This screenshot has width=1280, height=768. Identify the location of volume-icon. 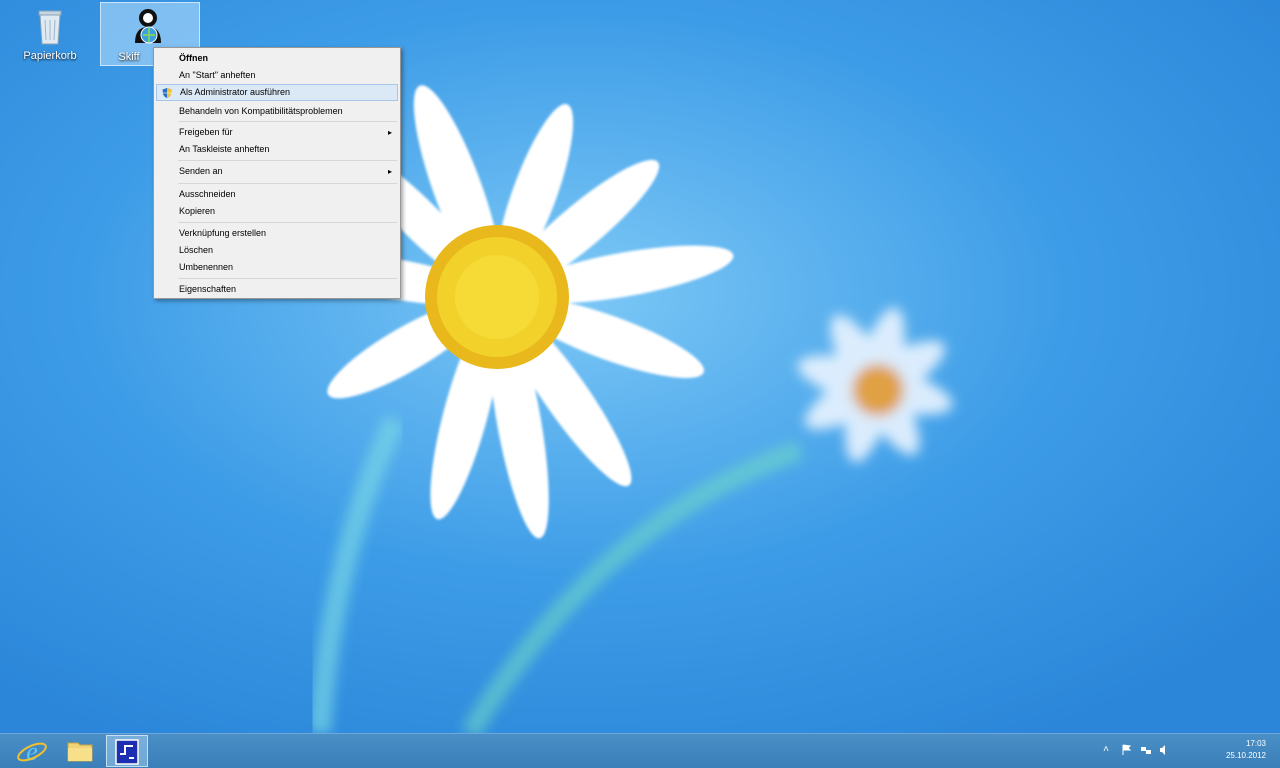
(1164, 750).